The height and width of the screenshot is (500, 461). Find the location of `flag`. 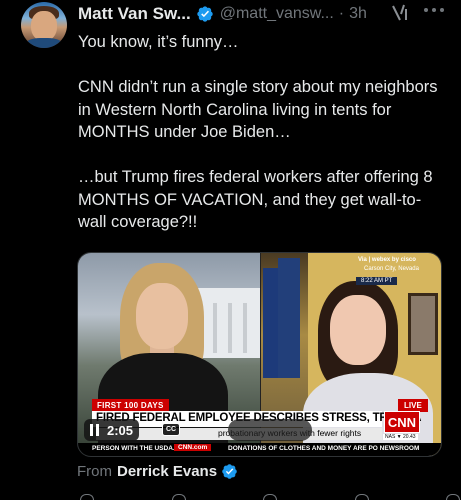

flag is located at coordinates (289, 318).